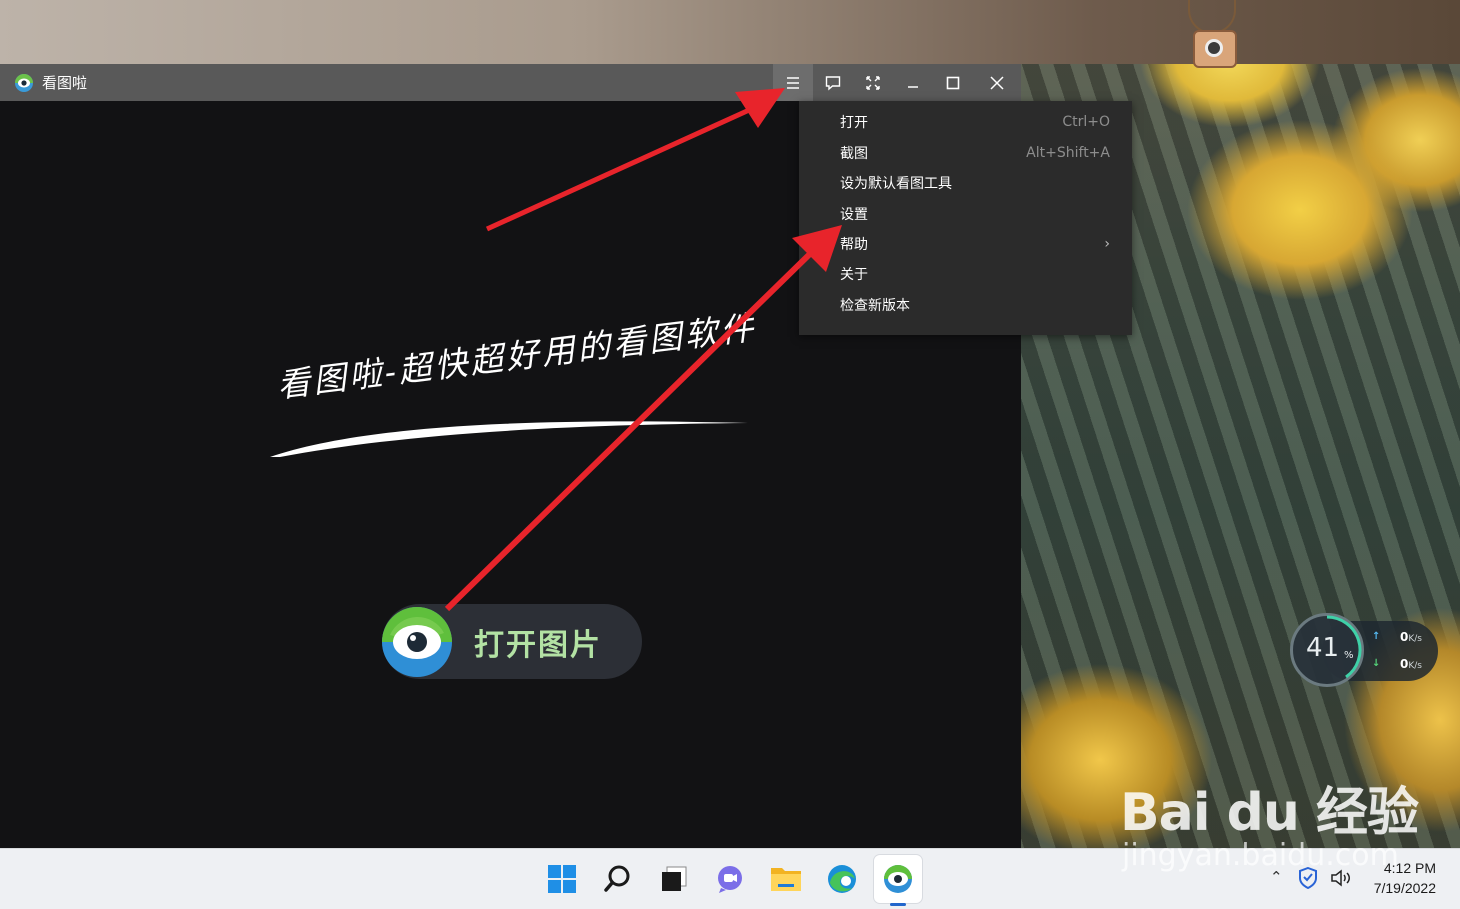 Image resolution: width=1460 pixels, height=909 pixels. Describe the element at coordinates (1260, 855) in the screenshot. I see `baidu-watermark-url: jingyan.baidu.com` at that location.